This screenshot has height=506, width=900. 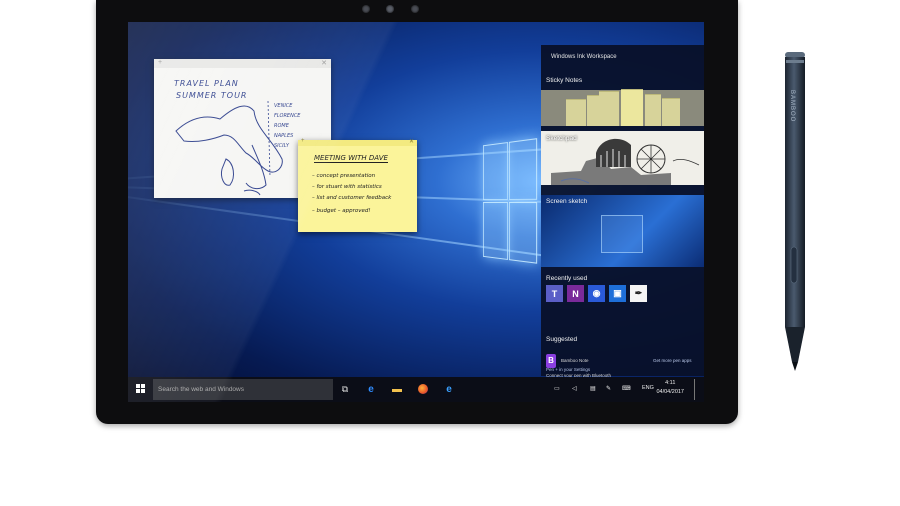 I want to click on camera-right, so click(x=415, y=9).